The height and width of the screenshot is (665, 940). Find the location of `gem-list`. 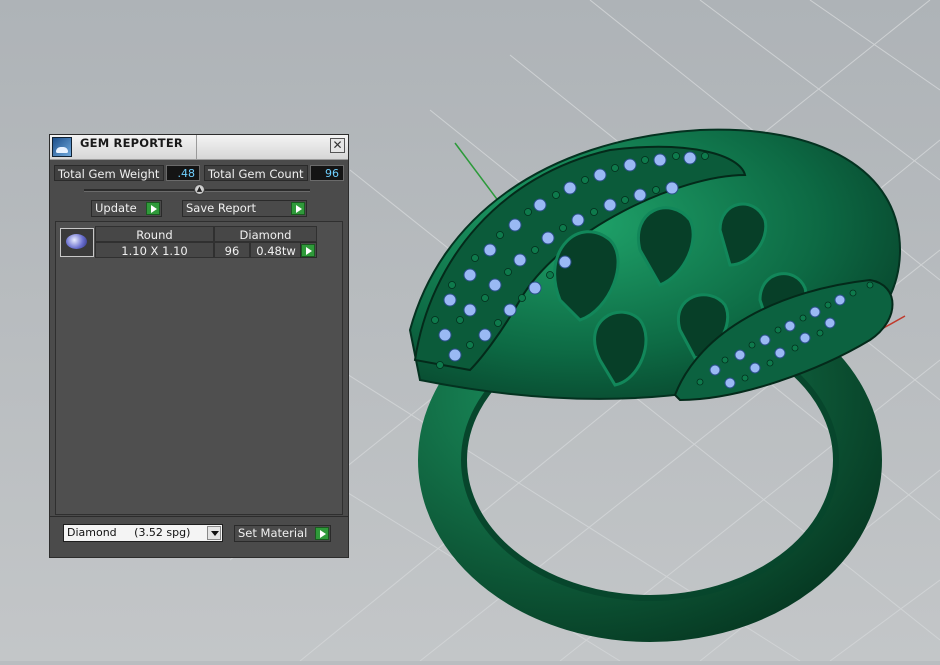

gem-list is located at coordinates (199, 368).